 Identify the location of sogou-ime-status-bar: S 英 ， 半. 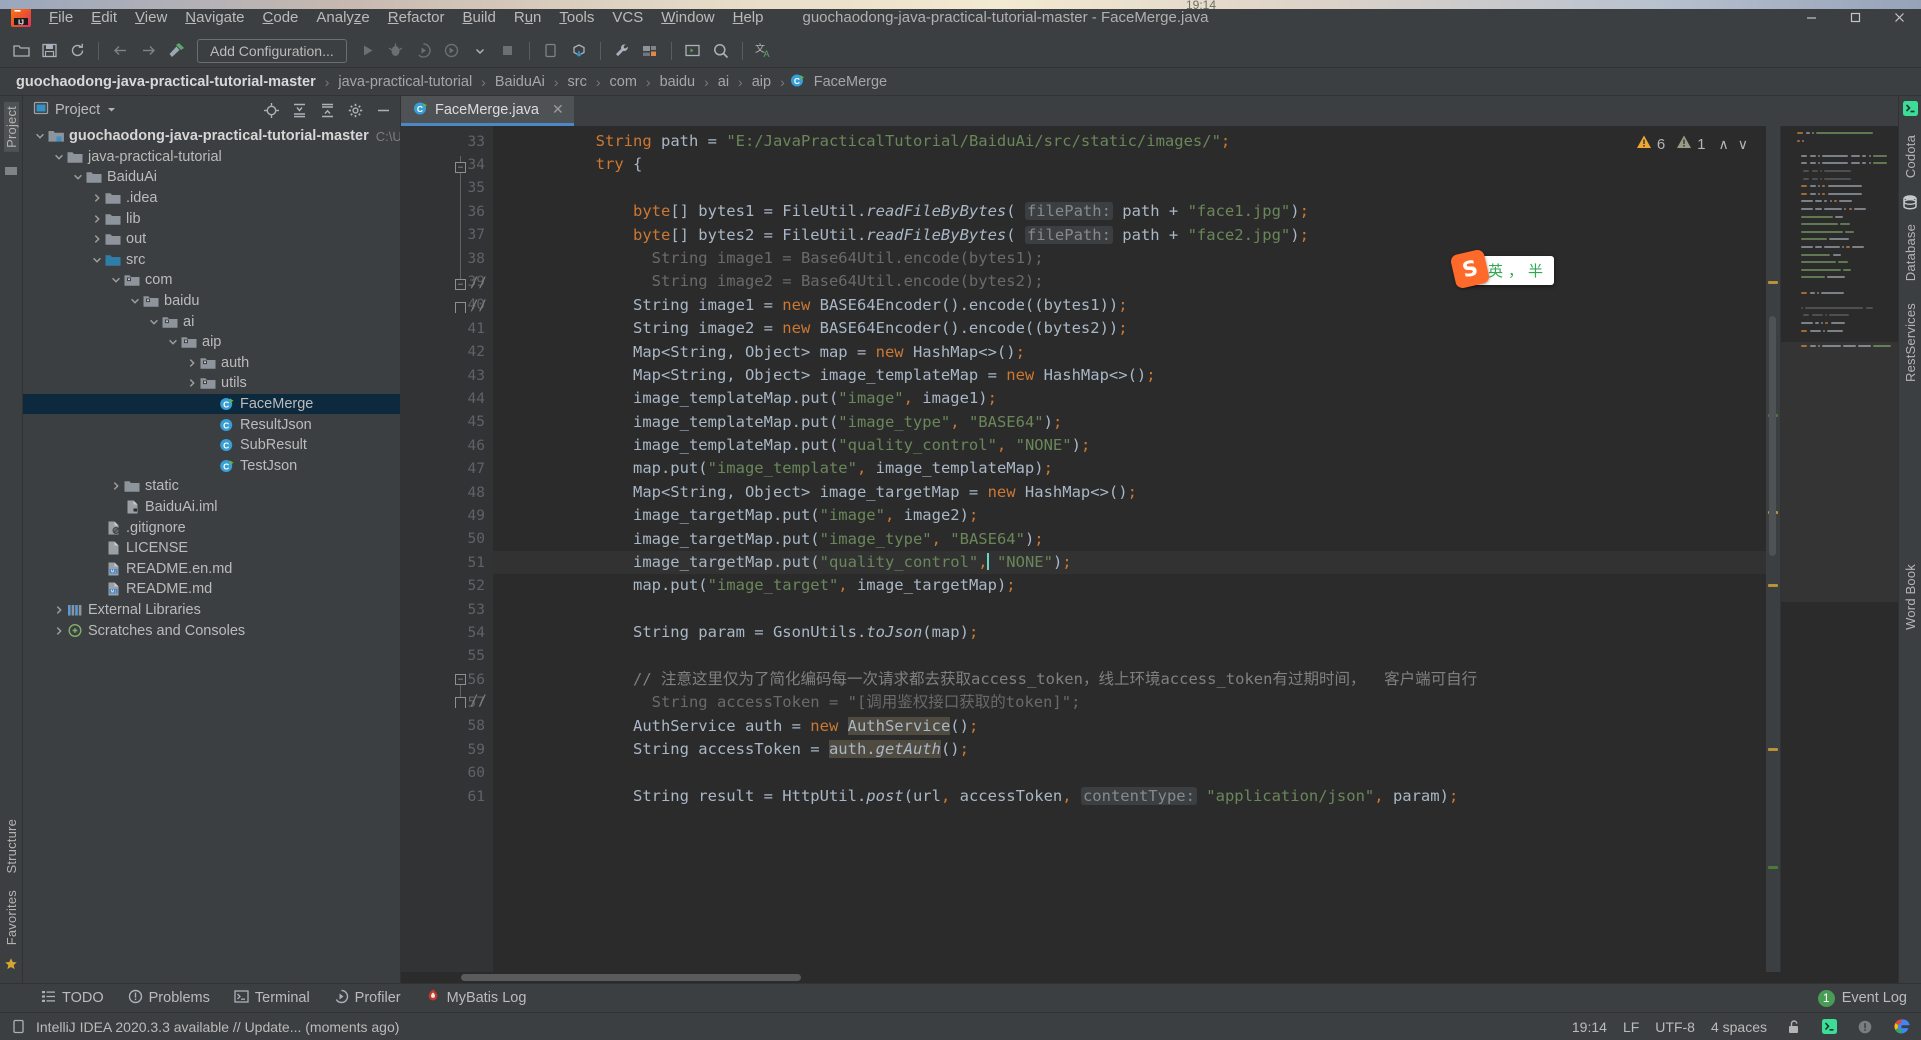
(1501, 269).